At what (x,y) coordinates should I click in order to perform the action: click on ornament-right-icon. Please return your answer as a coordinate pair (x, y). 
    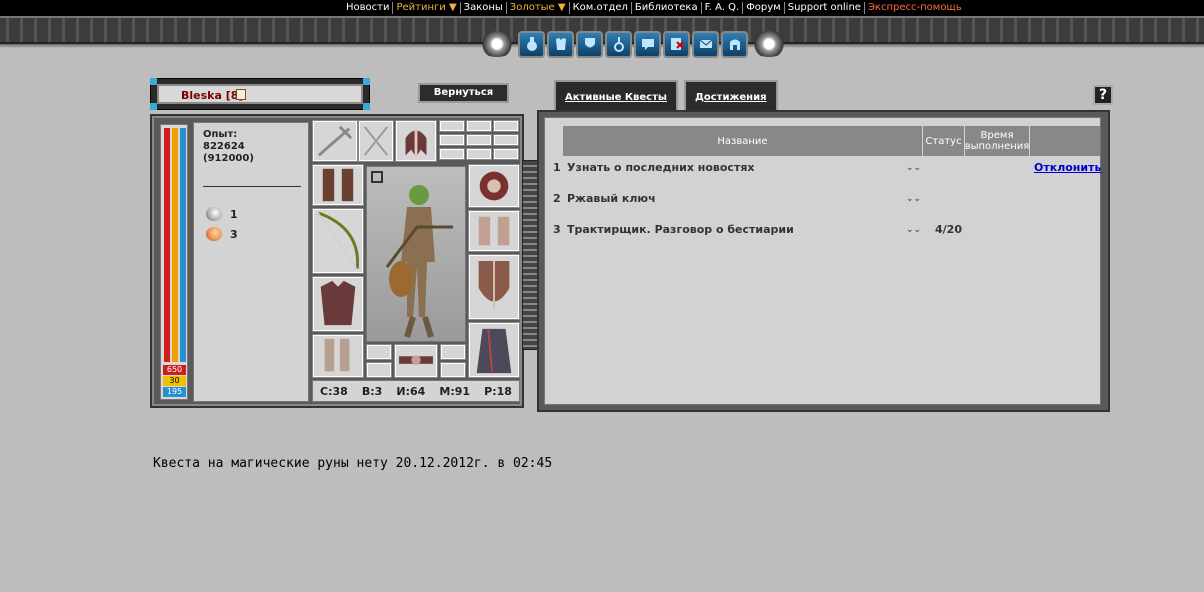
    Looking at the image, I should click on (769, 44).